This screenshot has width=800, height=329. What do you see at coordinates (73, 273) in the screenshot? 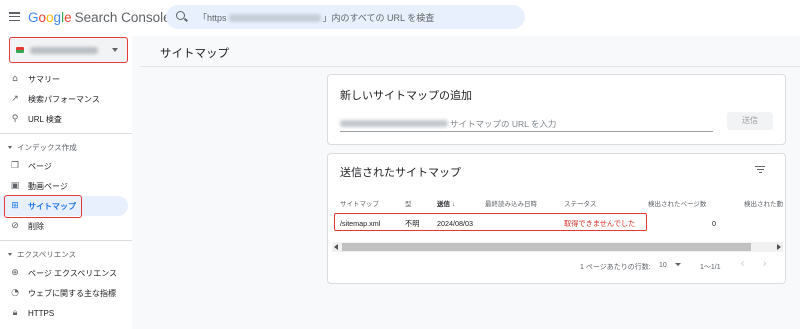
I see `sidebar-item-label: ページ エクスペリエンス` at bounding box center [73, 273].